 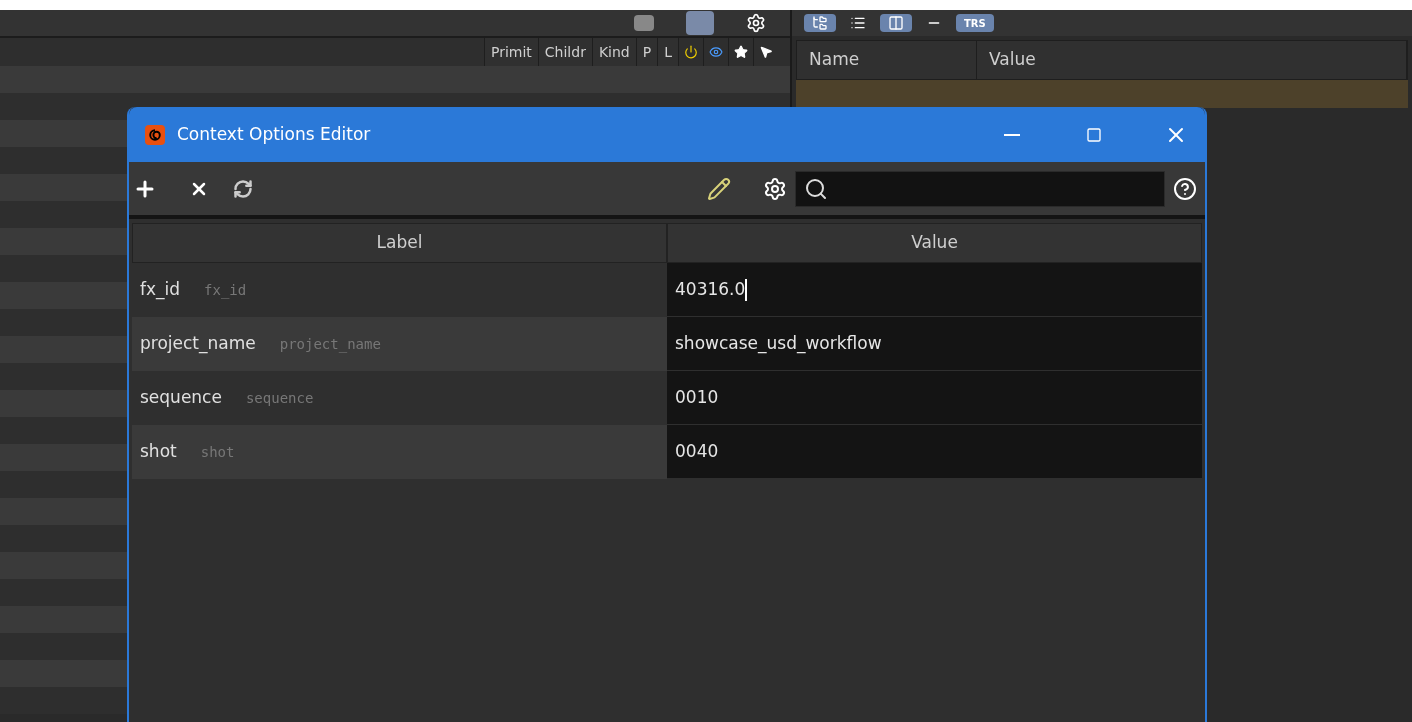 I want to click on value-field: 40316.0, so click(x=934, y=290).